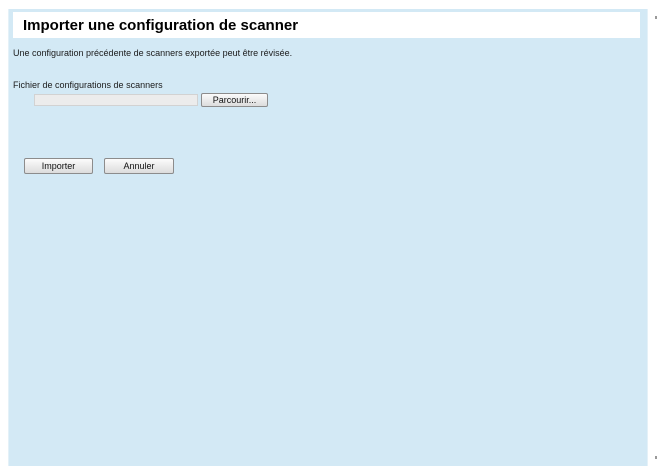 Image resolution: width=659 pixels, height=466 pixels. I want to click on file-field-label: Fichier de configurations de scanners, so click(88, 85).